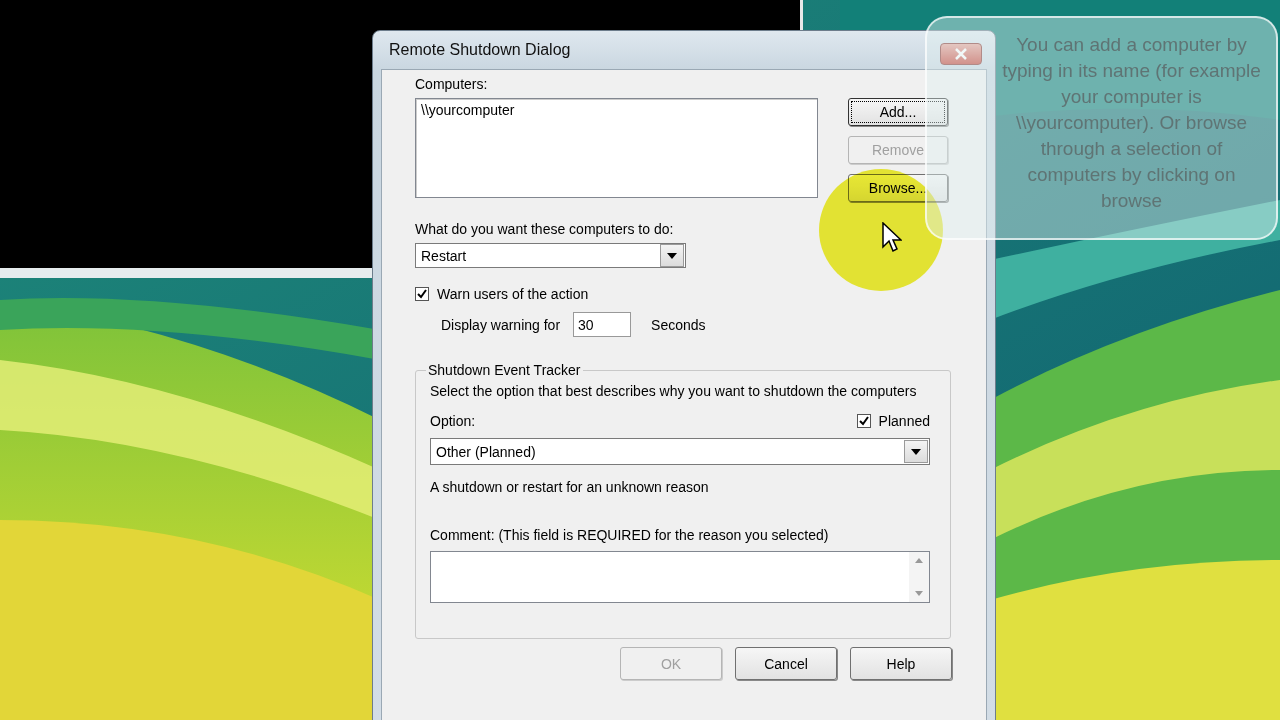 The image size is (1280, 720). What do you see at coordinates (504, 370) in the screenshot?
I see `group-title: Shutdown Event Tracker` at bounding box center [504, 370].